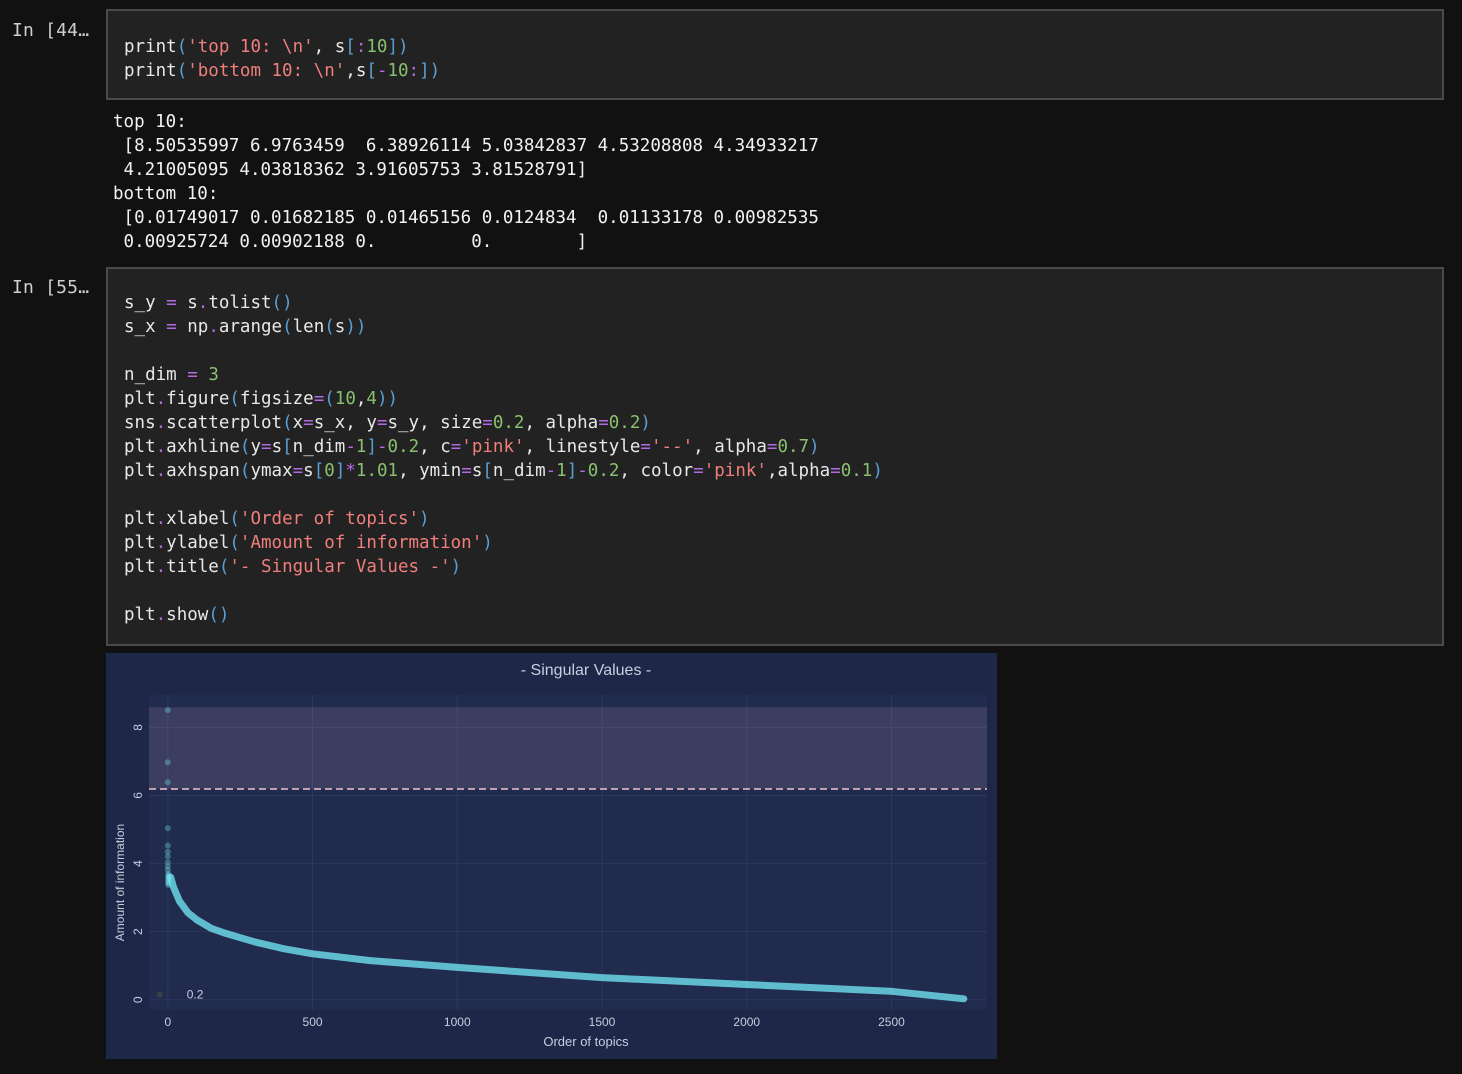 This screenshot has height=1074, width=1462. I want to click on code-token: n_dim, so click(519, 471).